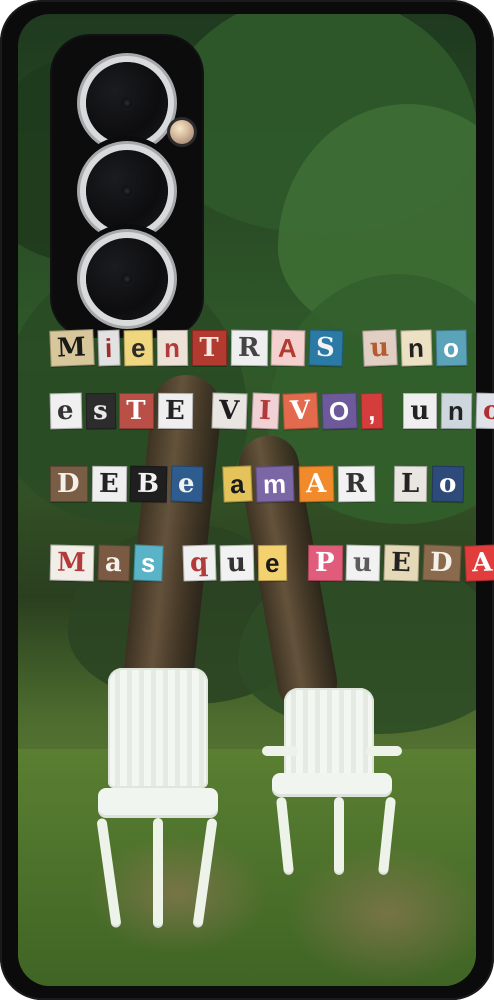 This screenshot has height=1000, width=494. I want to click on white-plastic-chair-left, so click(157, 798).